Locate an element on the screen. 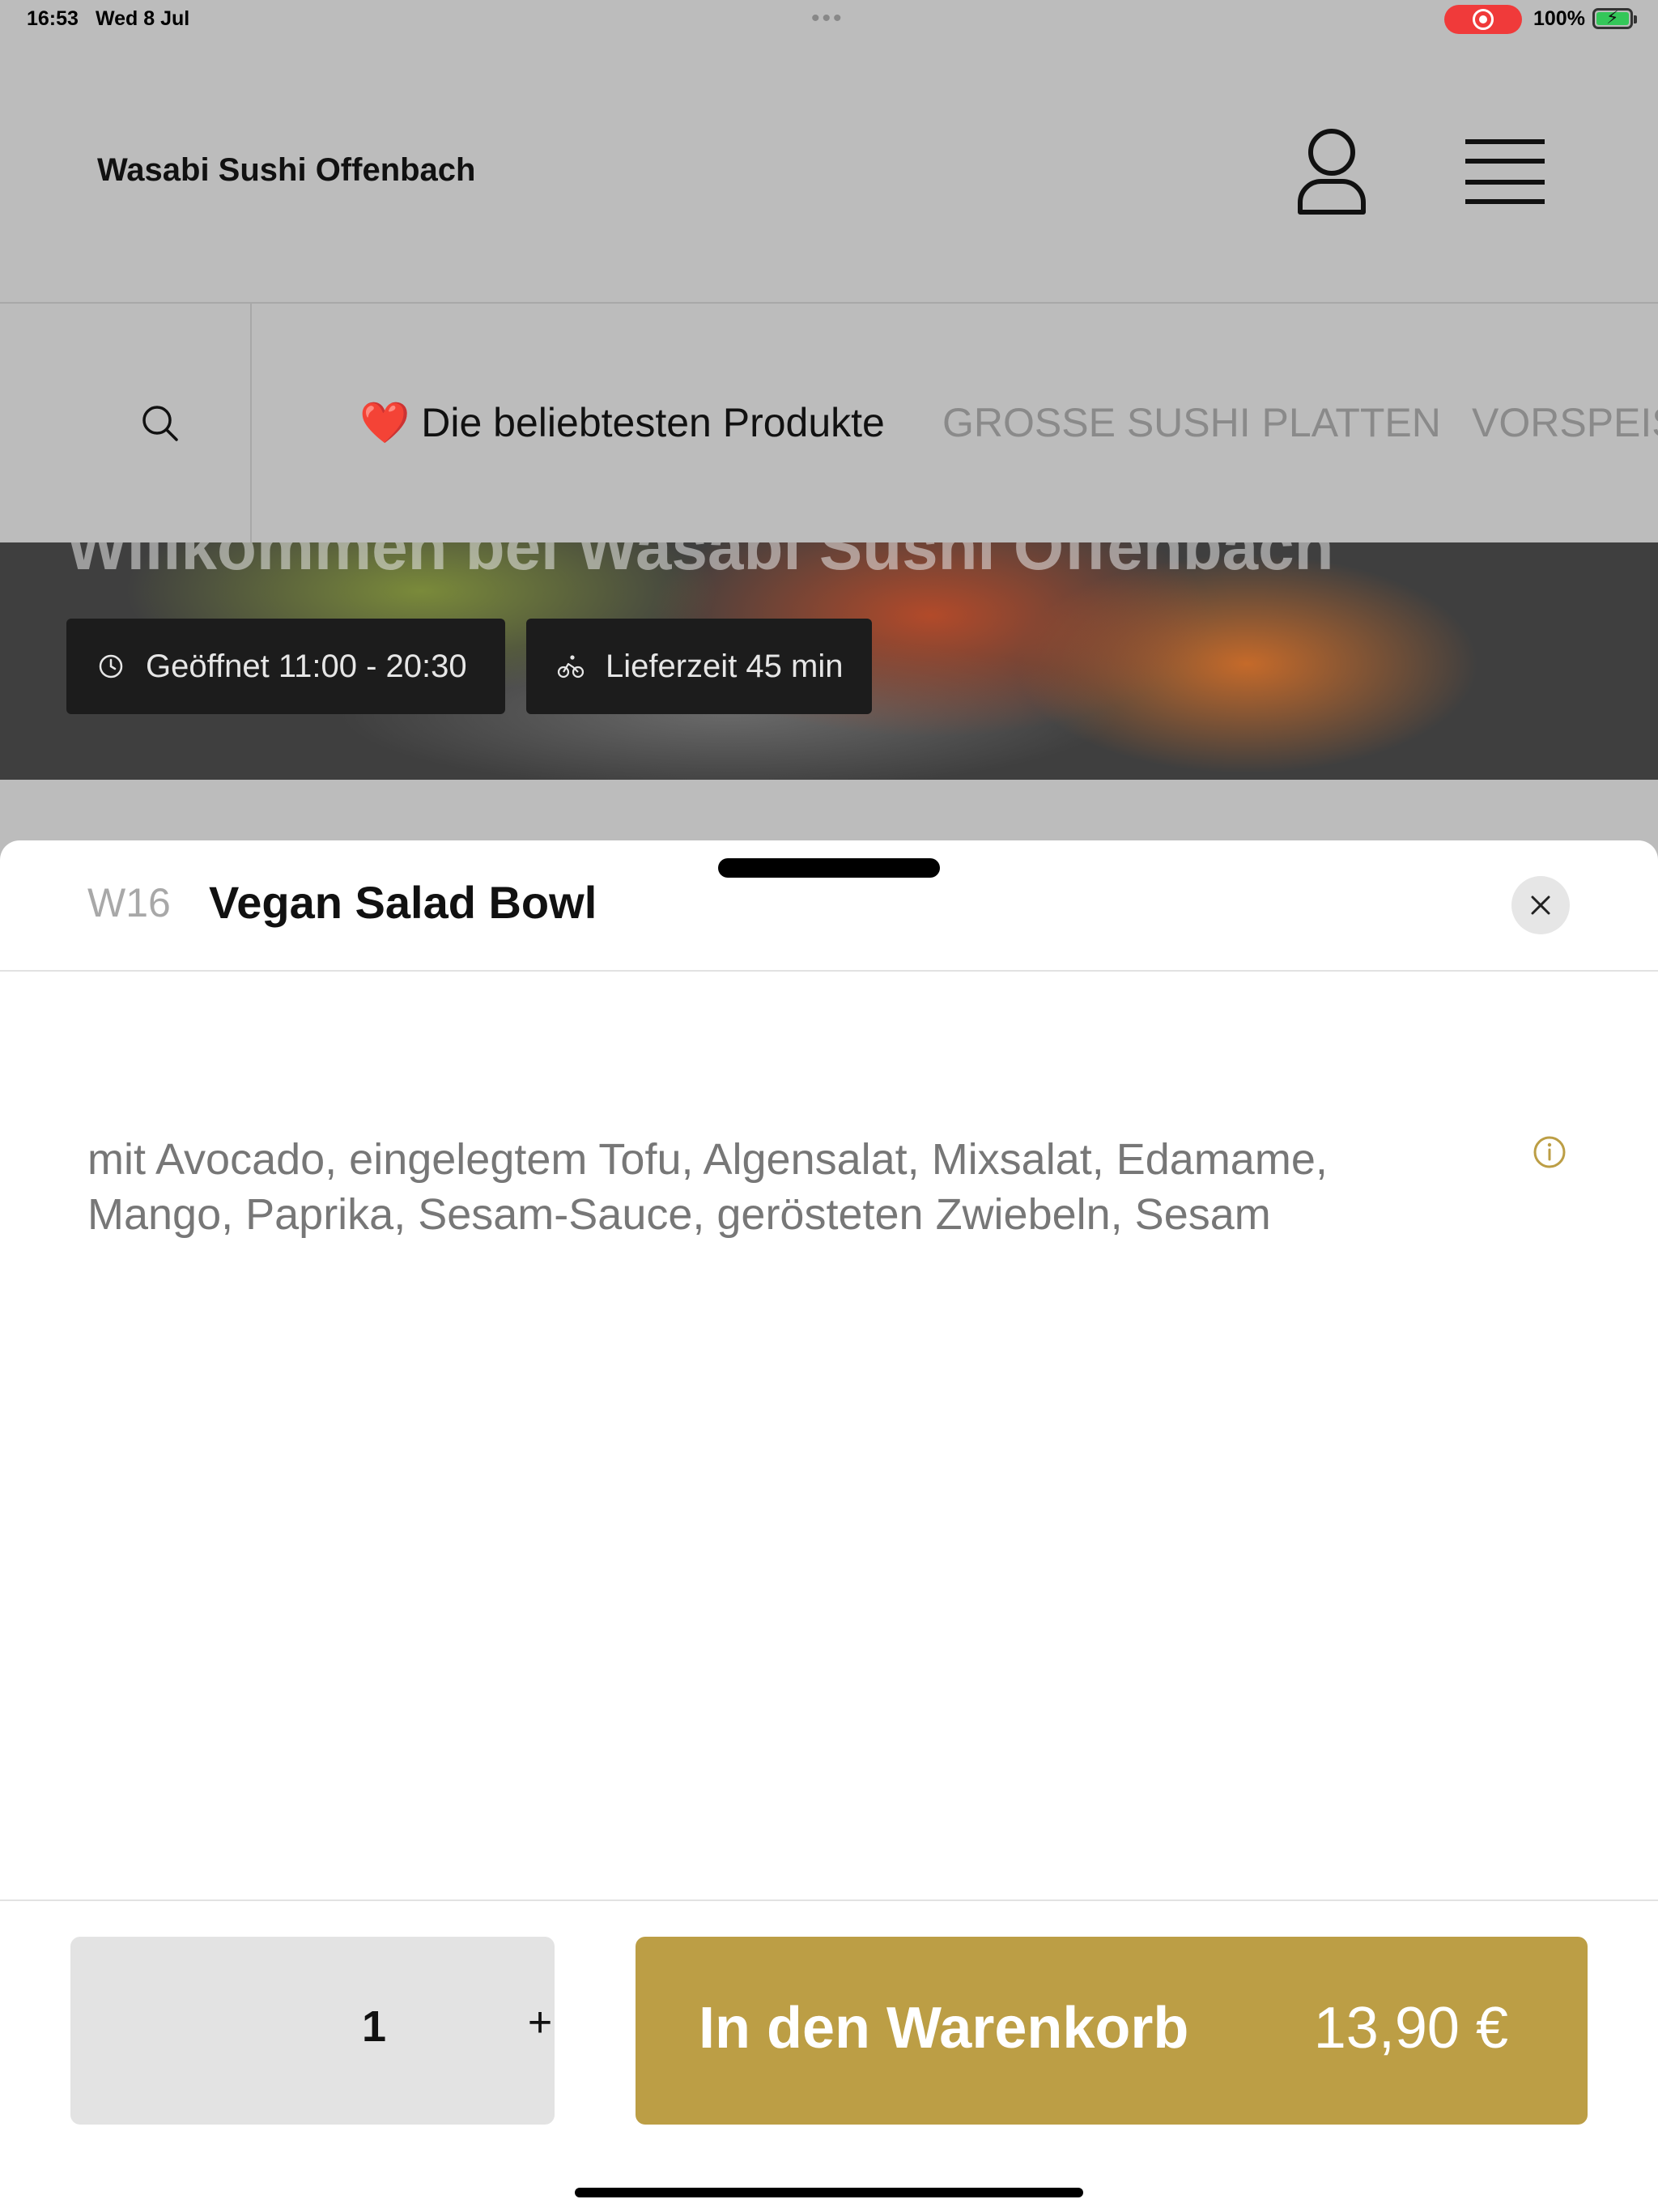 The height and width of the screenshot is (2212, 1658). multitasking-dots-icon: ••• is located at coordinates (827, 19).